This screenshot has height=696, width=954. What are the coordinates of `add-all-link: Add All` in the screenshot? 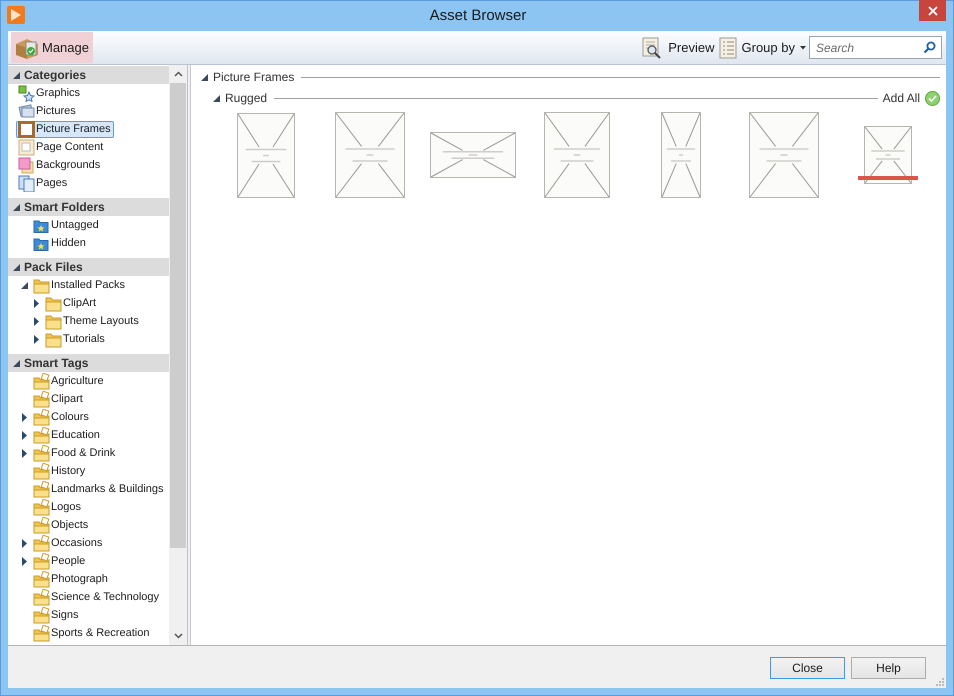 It's located at (901, 98).